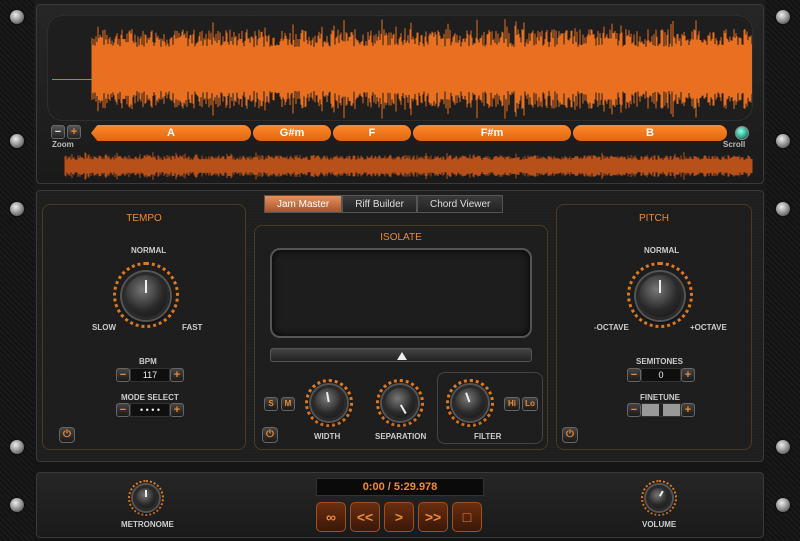 This screenshot has width=800, height=541. Describe the element at coordinates (365, 517) in the screenshot. I see `rewind-button: <<` at that location.